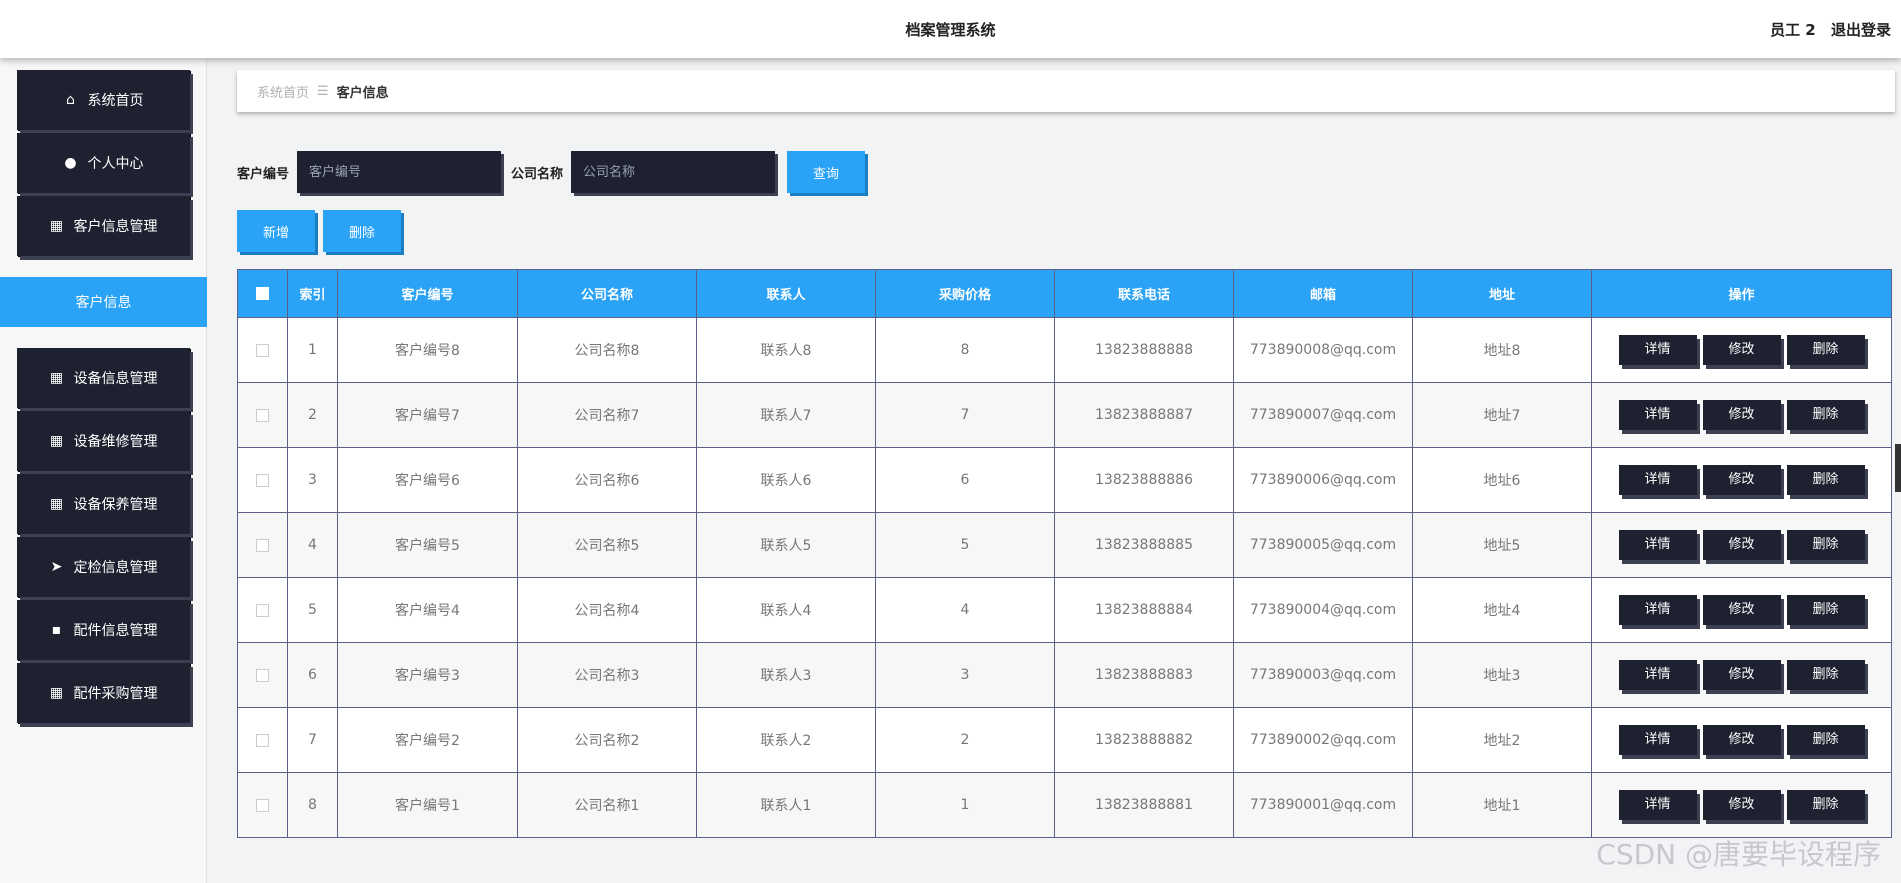 This screenshot has height=883, width=1901. What do you see at coordinates (103, 100) in the screenshot?
I see `sidebar-item-home: ⌂ 系统首页` at bounding box center [103, 100].